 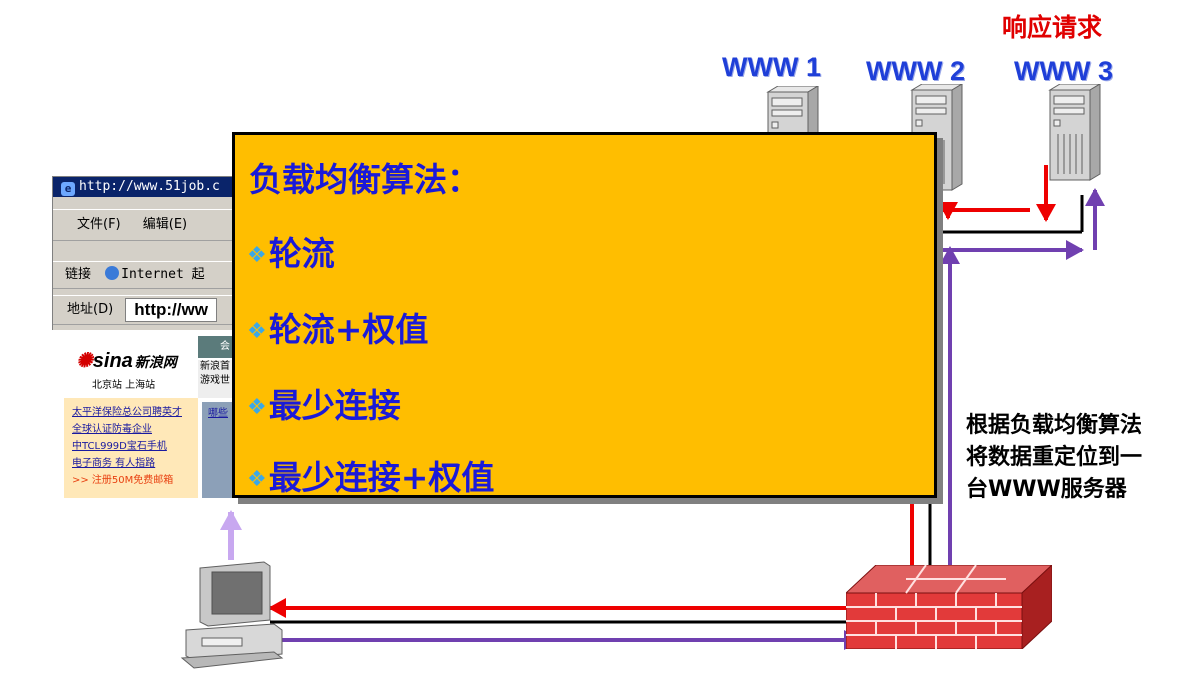 I want to click on server-icon-www3, so click(x=1074, y=132).